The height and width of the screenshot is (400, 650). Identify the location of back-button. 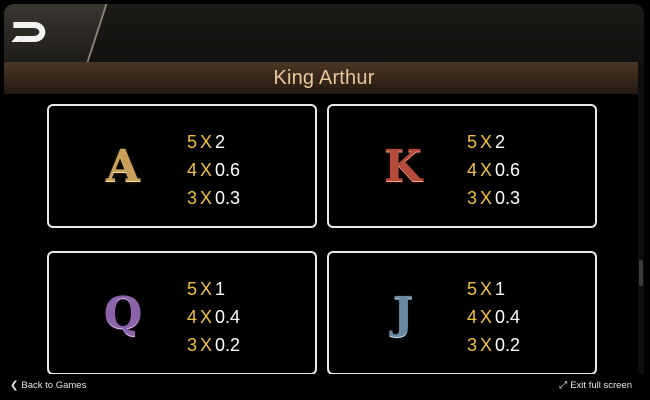
(56, 33).